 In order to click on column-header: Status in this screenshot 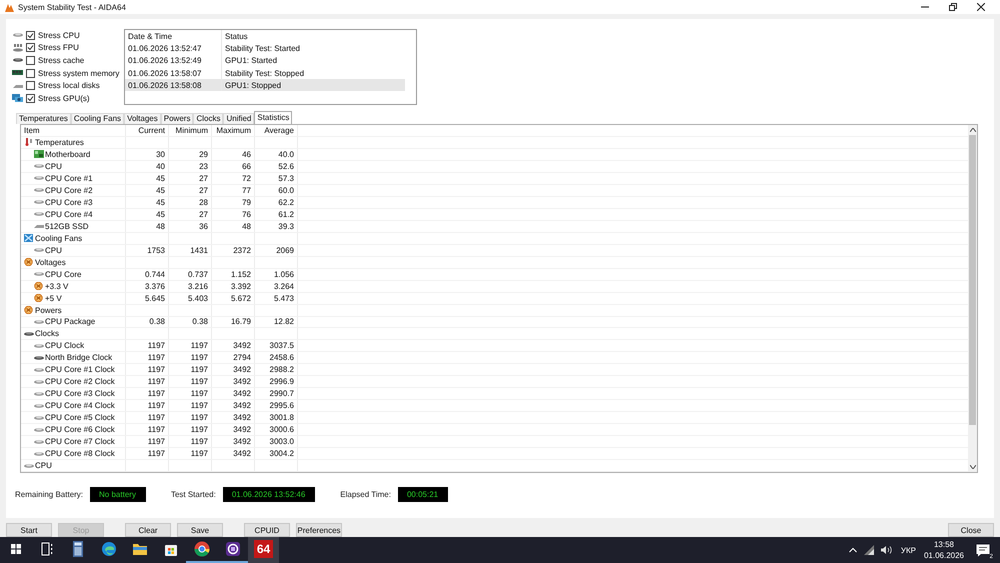, I will do `click(313, 36)`.